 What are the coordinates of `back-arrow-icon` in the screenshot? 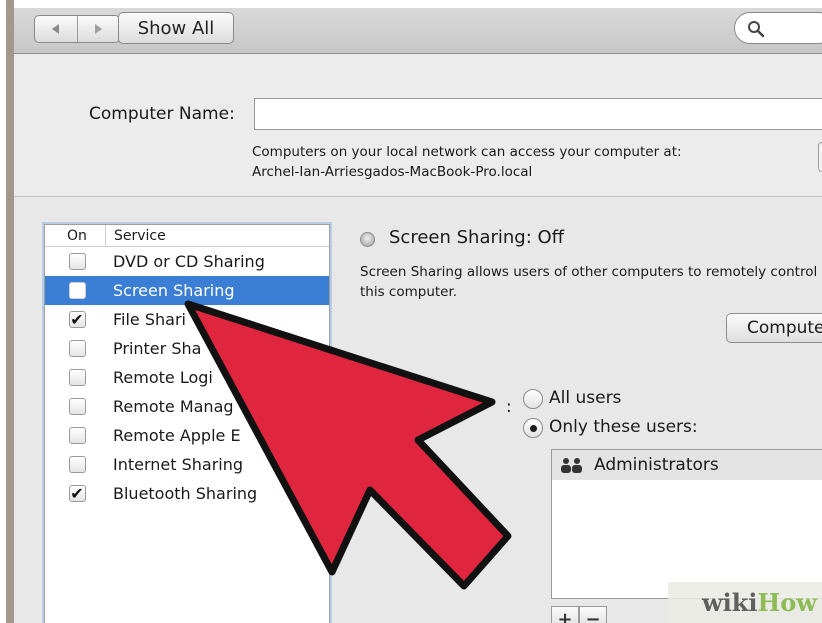 It's located at (55, 29).